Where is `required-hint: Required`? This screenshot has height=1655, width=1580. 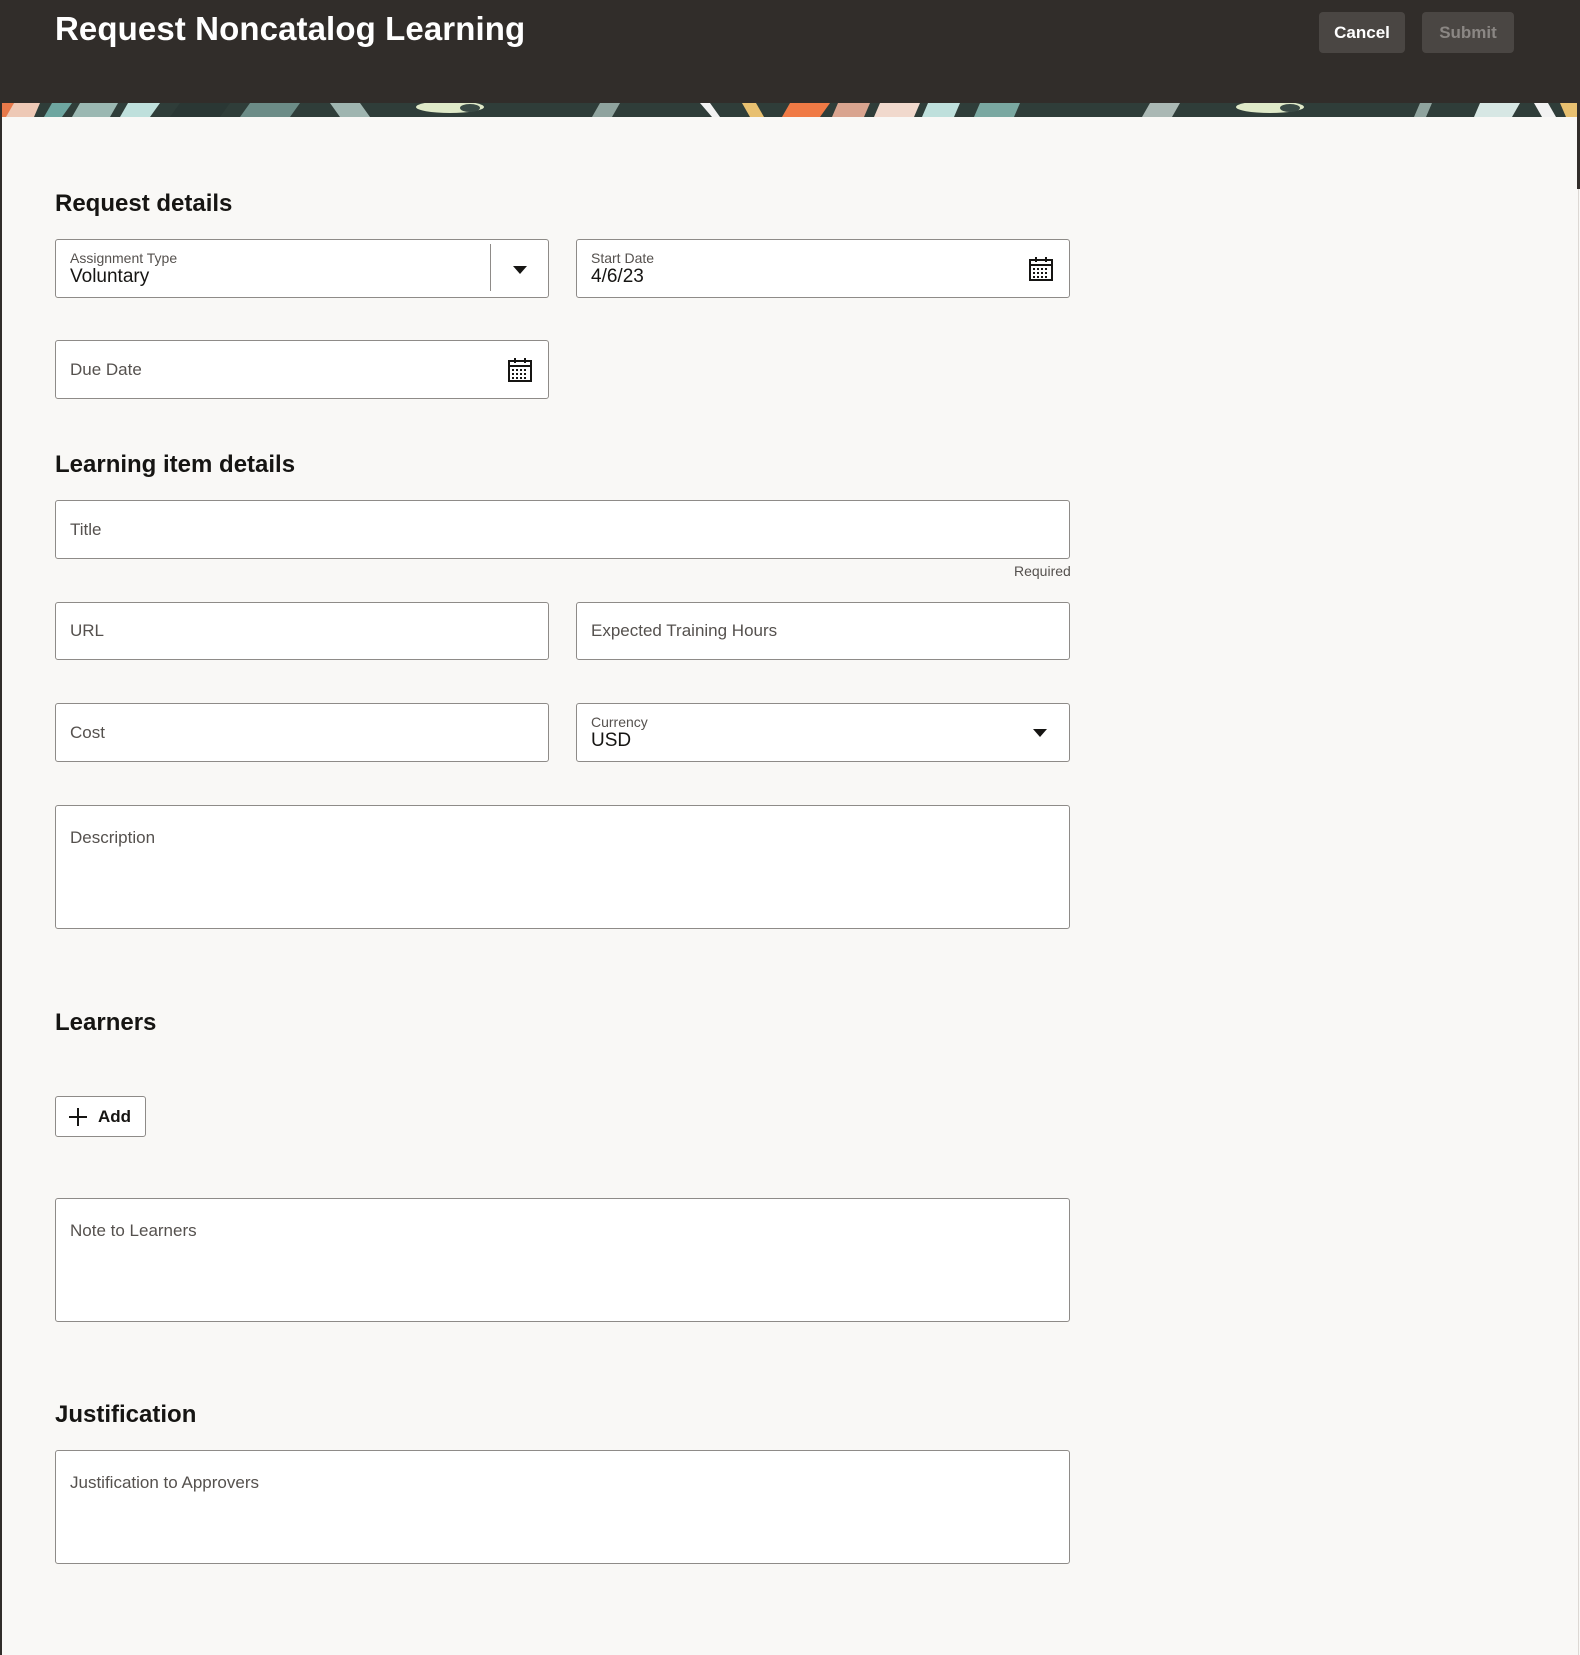
required-hint: Required is located at coordinates (1042, 571).